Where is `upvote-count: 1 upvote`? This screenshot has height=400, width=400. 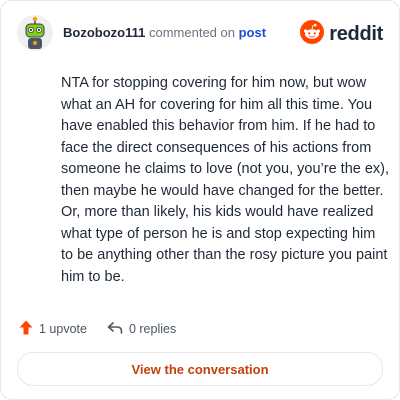 upvote-count: 1 upvote is located at coordinates (63, 329).